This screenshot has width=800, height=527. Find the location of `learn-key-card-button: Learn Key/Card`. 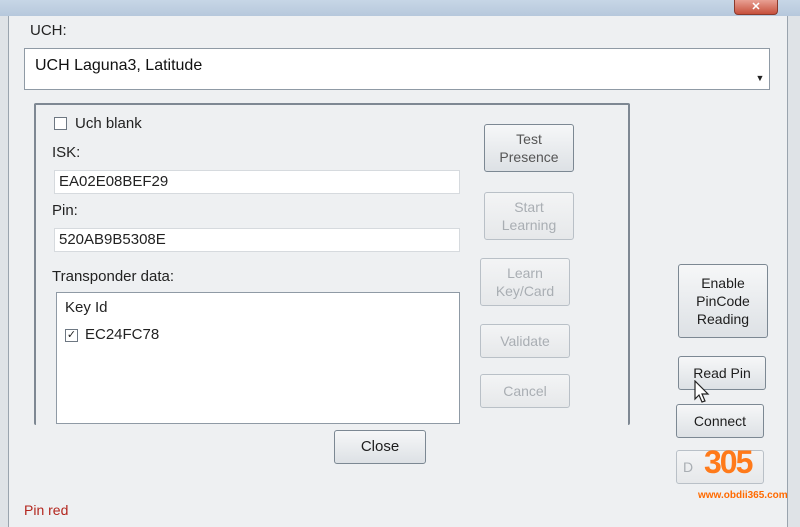

learn-key-card-button: Learn Key/Card is located at coordinates (525, 282).